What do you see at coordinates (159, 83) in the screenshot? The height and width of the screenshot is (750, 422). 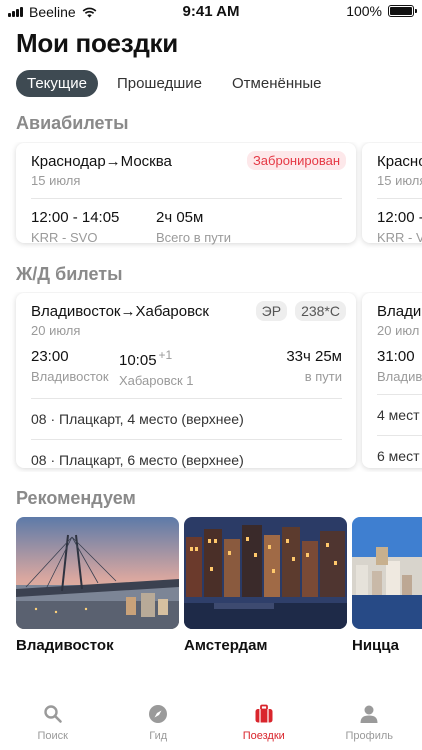 I see `tab-past: Прошедшие` at bounding box center [159, 83].